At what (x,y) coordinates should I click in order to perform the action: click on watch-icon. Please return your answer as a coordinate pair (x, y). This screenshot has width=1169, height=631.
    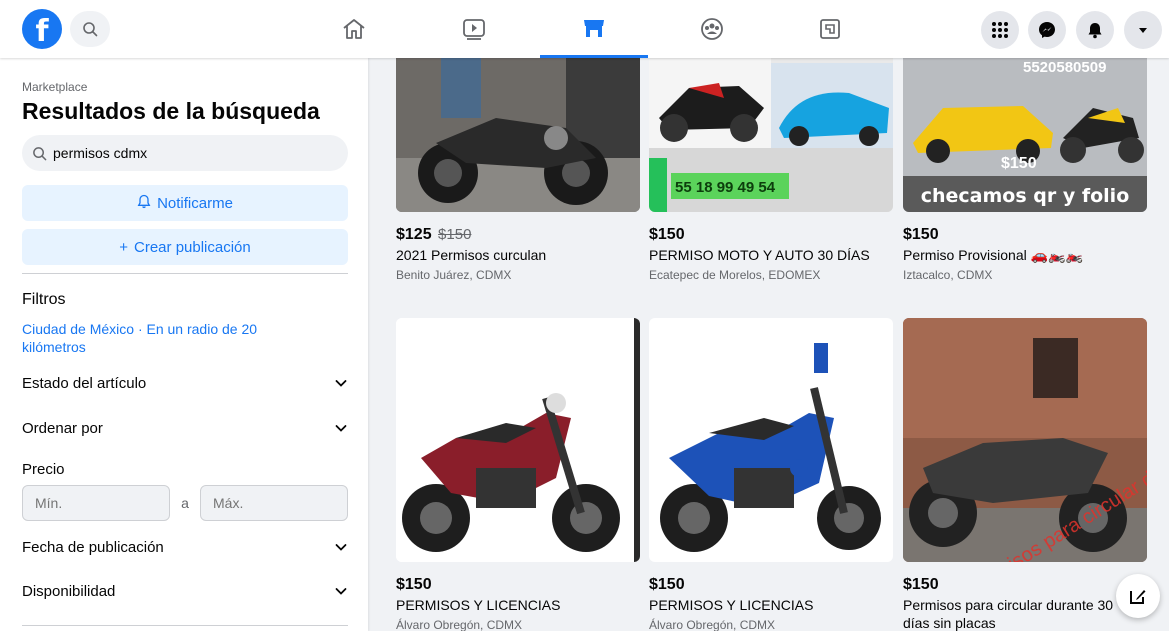
    Looking at the image, I should click on (474, 29).